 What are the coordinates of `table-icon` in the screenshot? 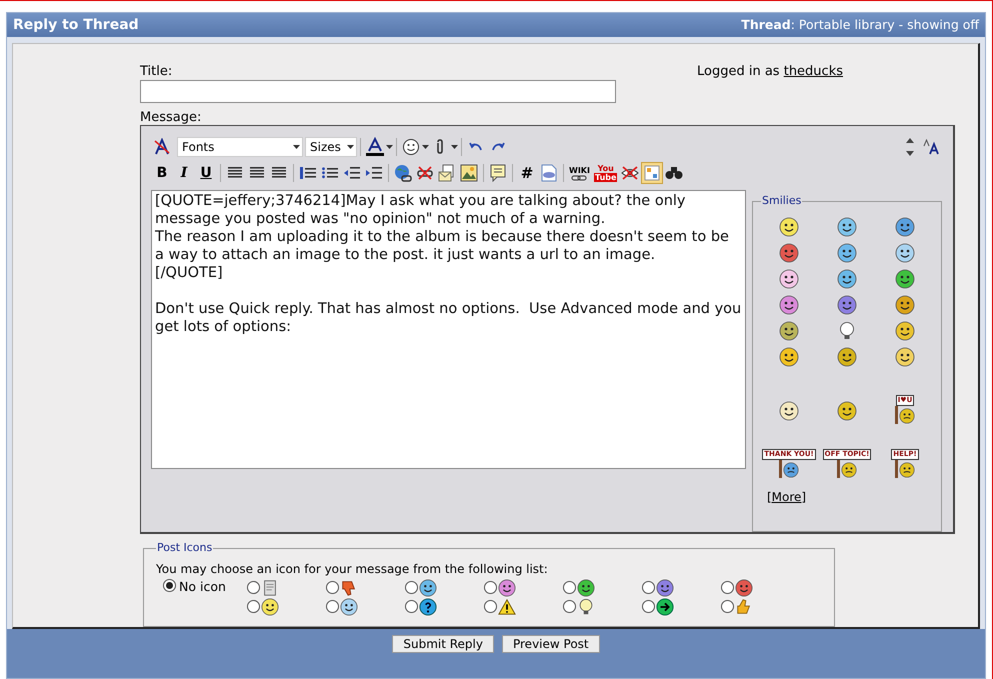 It's located at (652, 173).